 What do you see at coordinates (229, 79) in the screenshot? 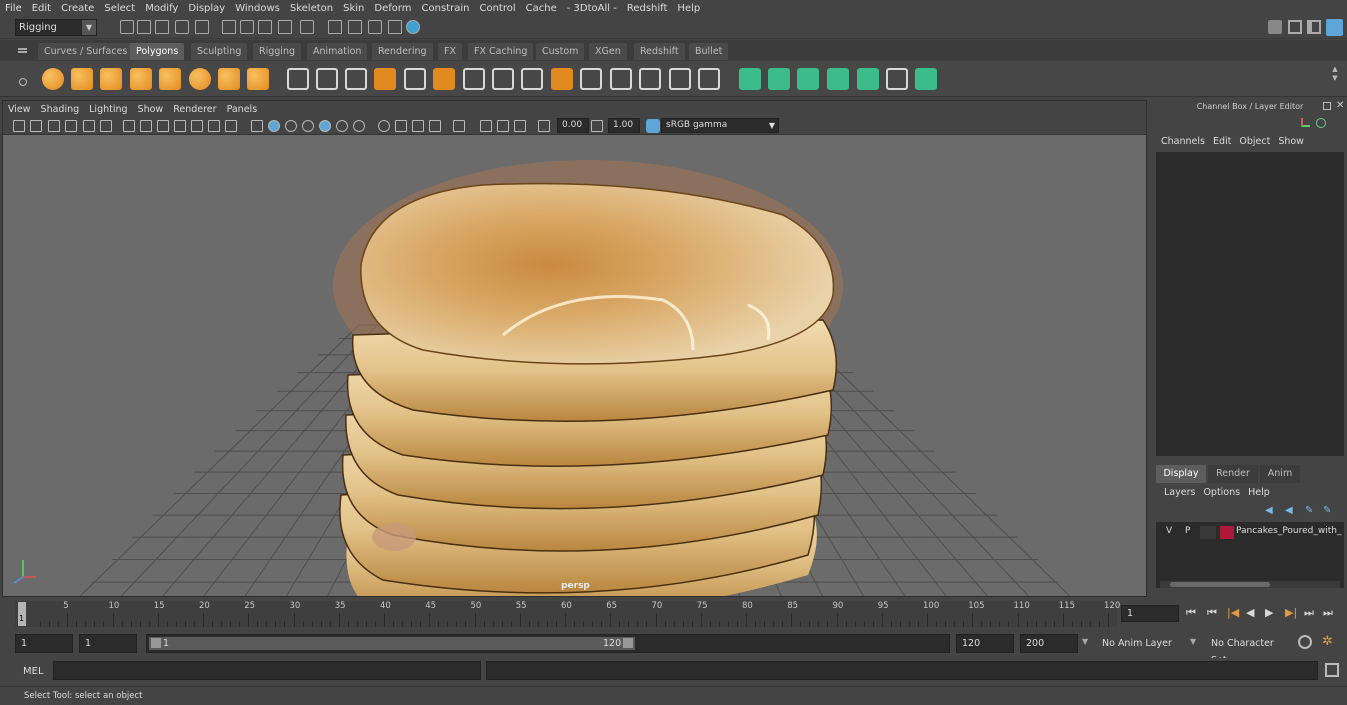
I see `pyramid-icon` at bounding box center [229, 79].